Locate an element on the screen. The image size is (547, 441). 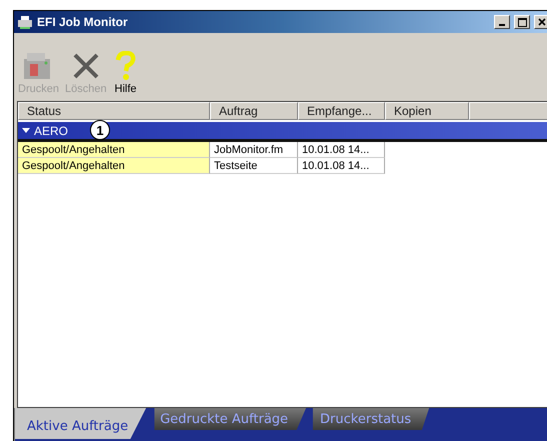
maximize-button is located at coordinates (522, 22).